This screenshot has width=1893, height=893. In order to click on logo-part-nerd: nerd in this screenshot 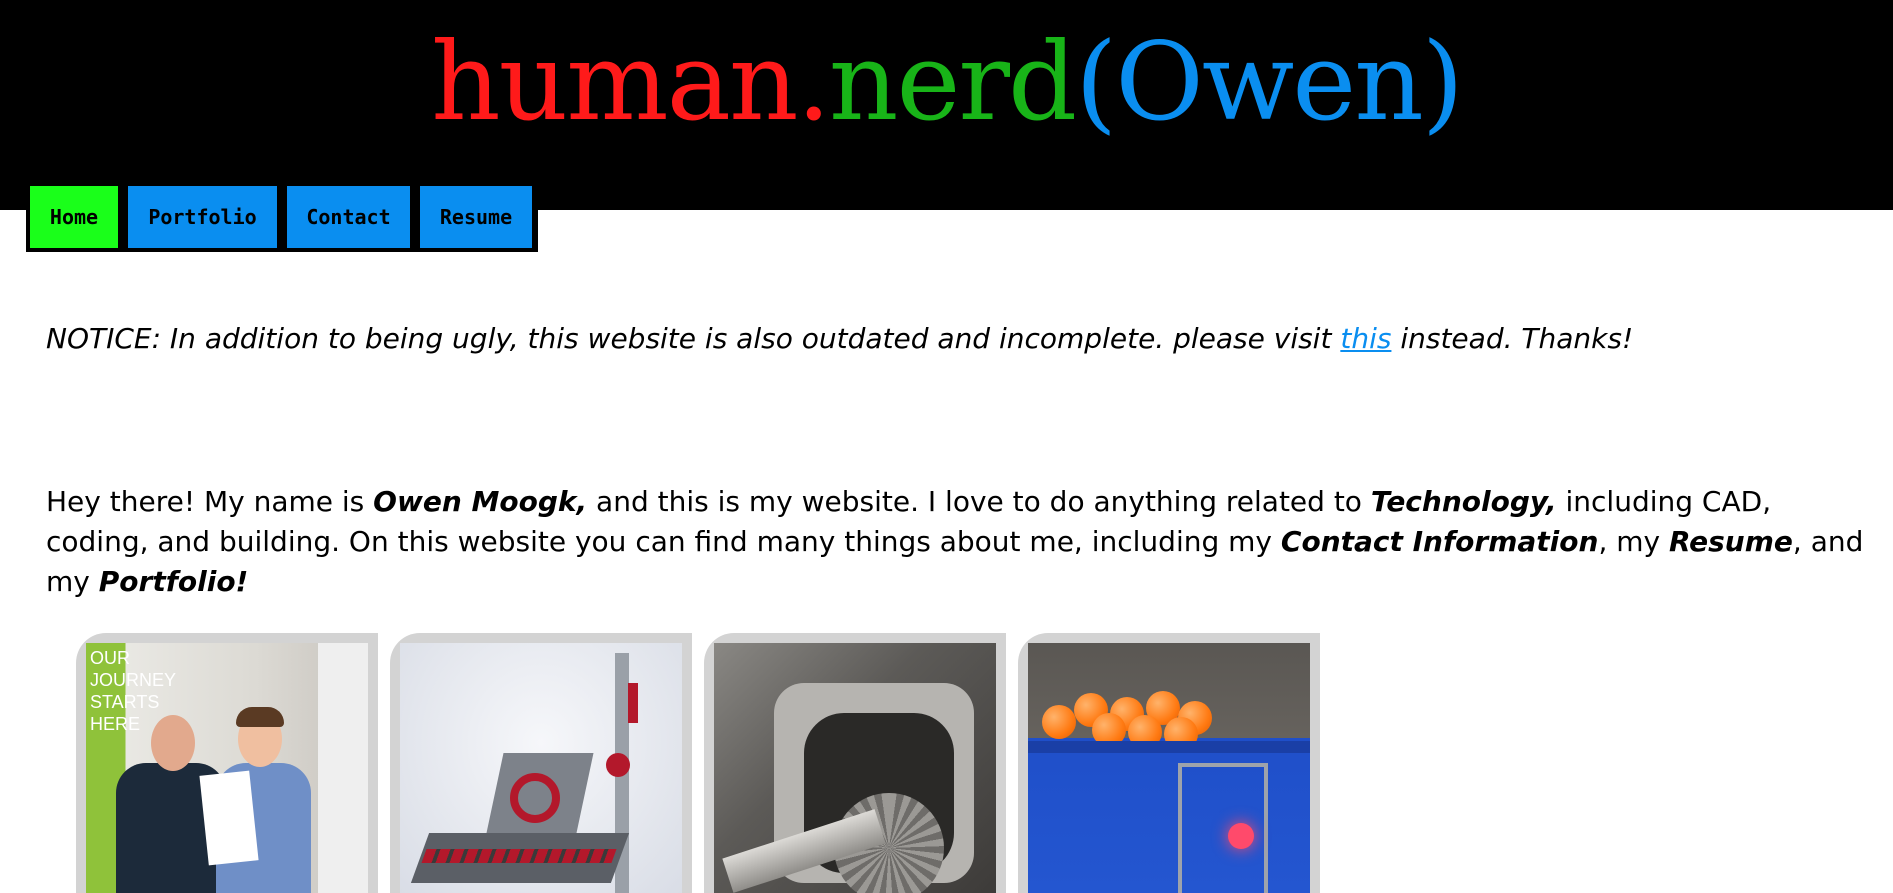, I will do `click(952, 82)`.